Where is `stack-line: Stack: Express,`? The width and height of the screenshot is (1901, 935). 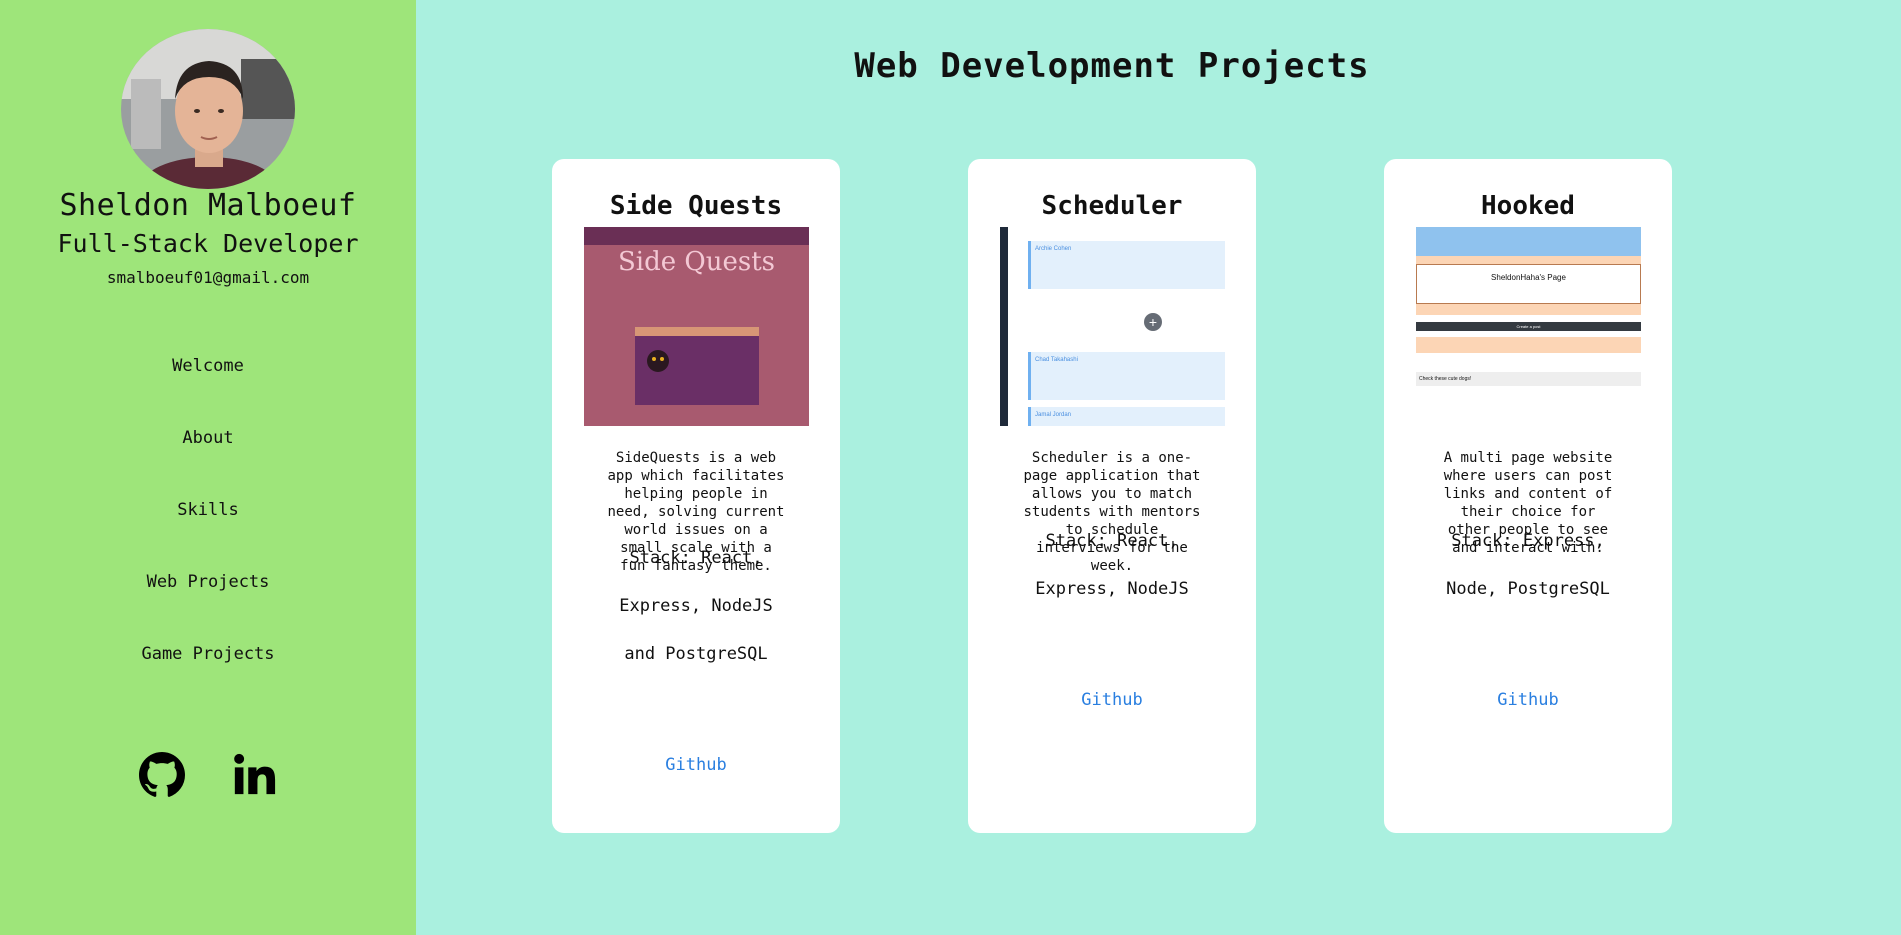 stack-line: Stack: Express, is located at coordinates (1528, 541).